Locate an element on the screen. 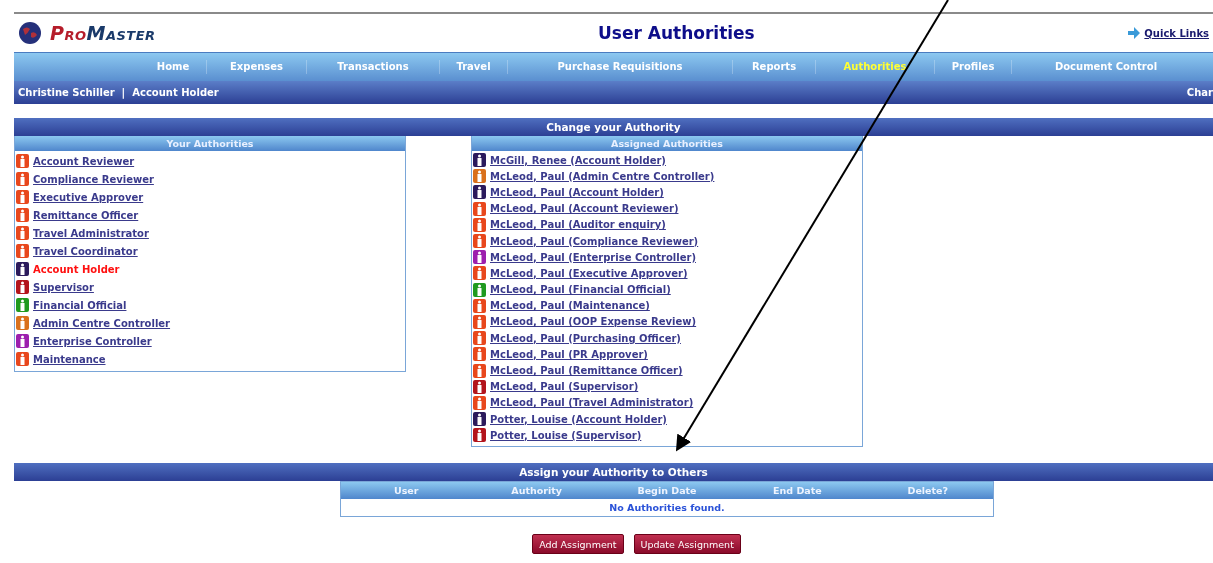  assignment-link: McLeod, Paul (Executive Approver) is located at coordinates (589, 273).